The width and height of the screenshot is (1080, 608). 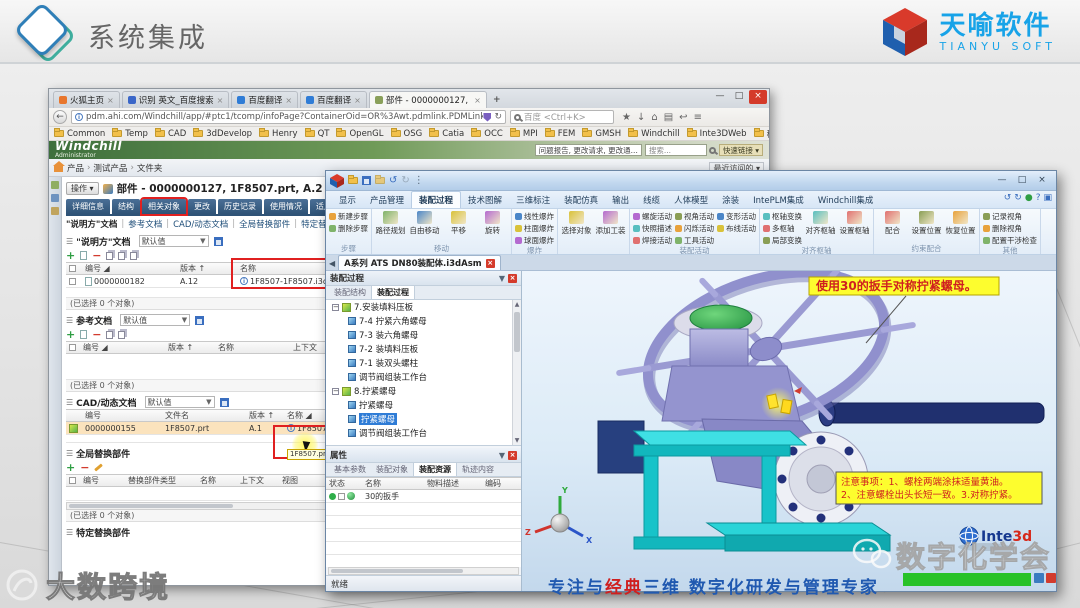 What do you see at coordinates (626, 117) in the screenshot?
I see `nav-icon: ★` at bounding box center [626, 117].